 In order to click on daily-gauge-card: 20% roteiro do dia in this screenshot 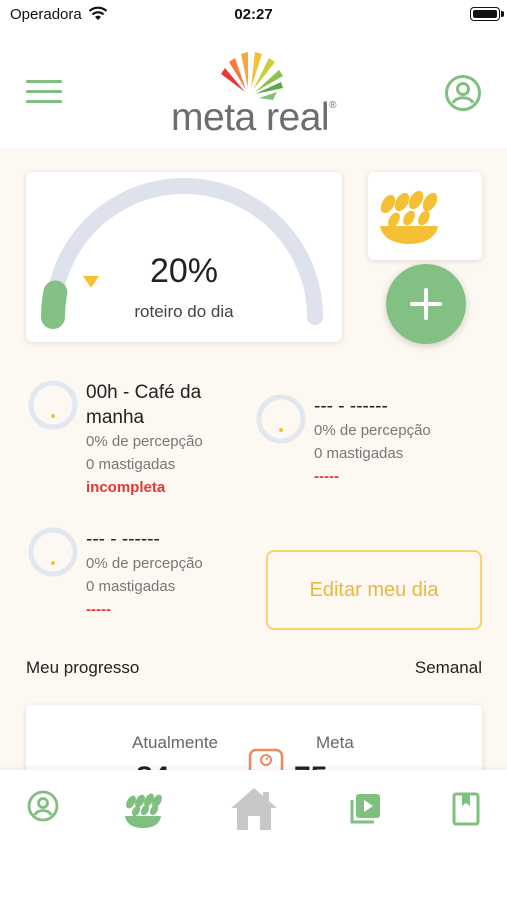, I will do `click(184, 257)`.